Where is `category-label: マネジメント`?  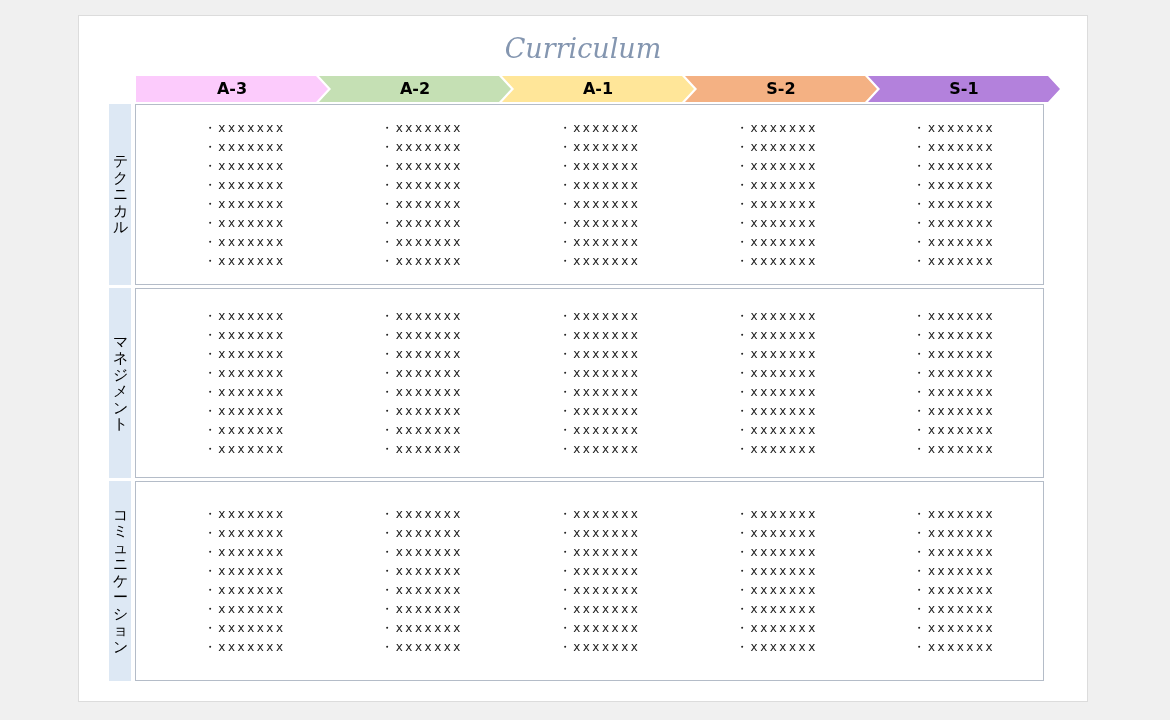 category-label: マネジメント is located at coordinates (120, 383).